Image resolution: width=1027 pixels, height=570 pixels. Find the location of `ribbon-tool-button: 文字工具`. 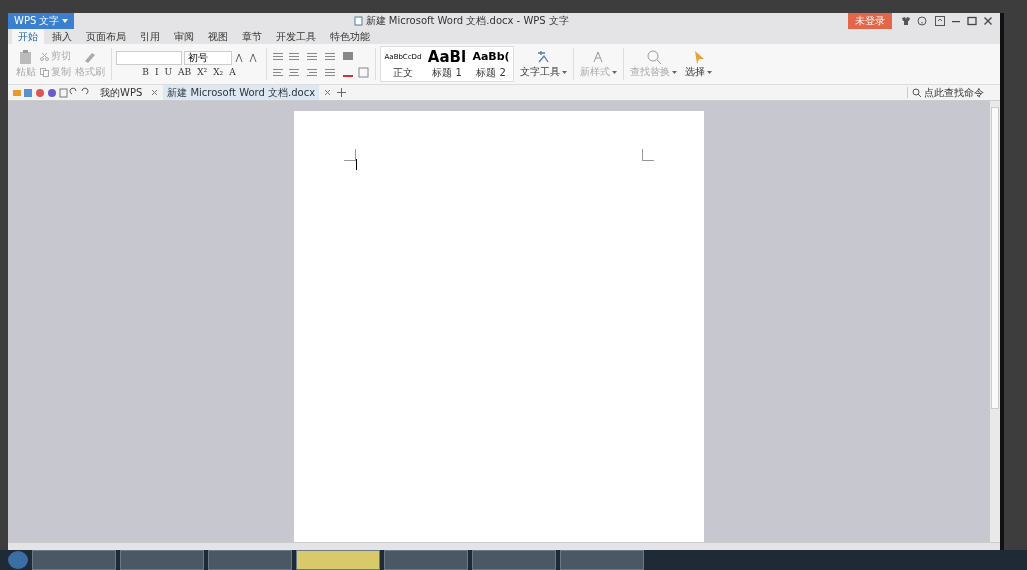

ribbon-tool-button: 文字工具 is located at coordinates (543, 64).